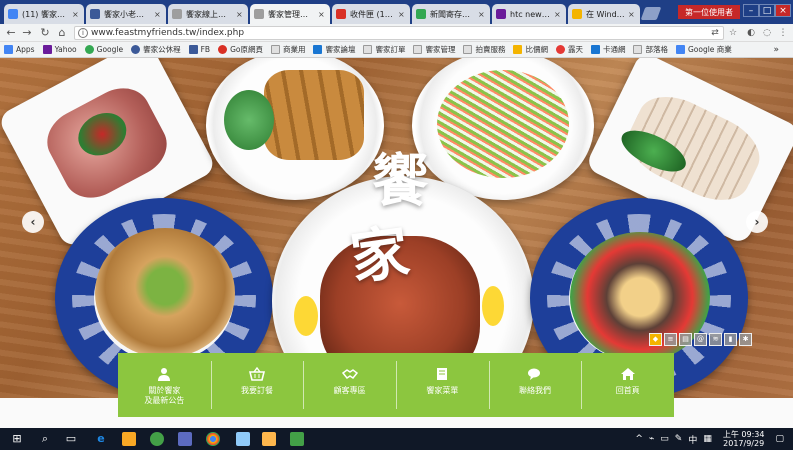 This screenshot has height=450, width=793. Describe the element at coordinates (83, 33) in the screenshot. I see `info-icon: i` at that location.